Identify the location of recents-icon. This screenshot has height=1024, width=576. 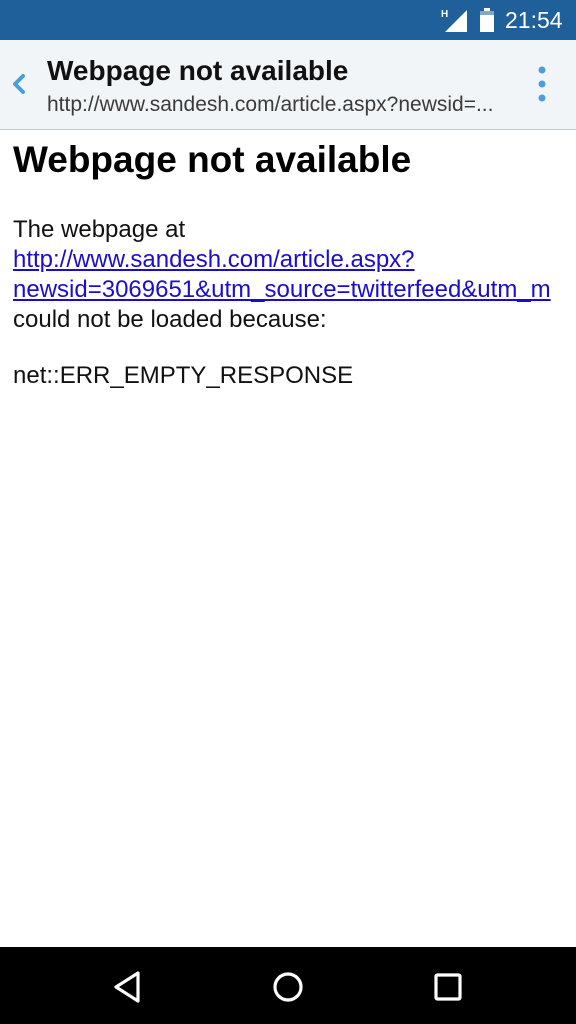
(448, 987).